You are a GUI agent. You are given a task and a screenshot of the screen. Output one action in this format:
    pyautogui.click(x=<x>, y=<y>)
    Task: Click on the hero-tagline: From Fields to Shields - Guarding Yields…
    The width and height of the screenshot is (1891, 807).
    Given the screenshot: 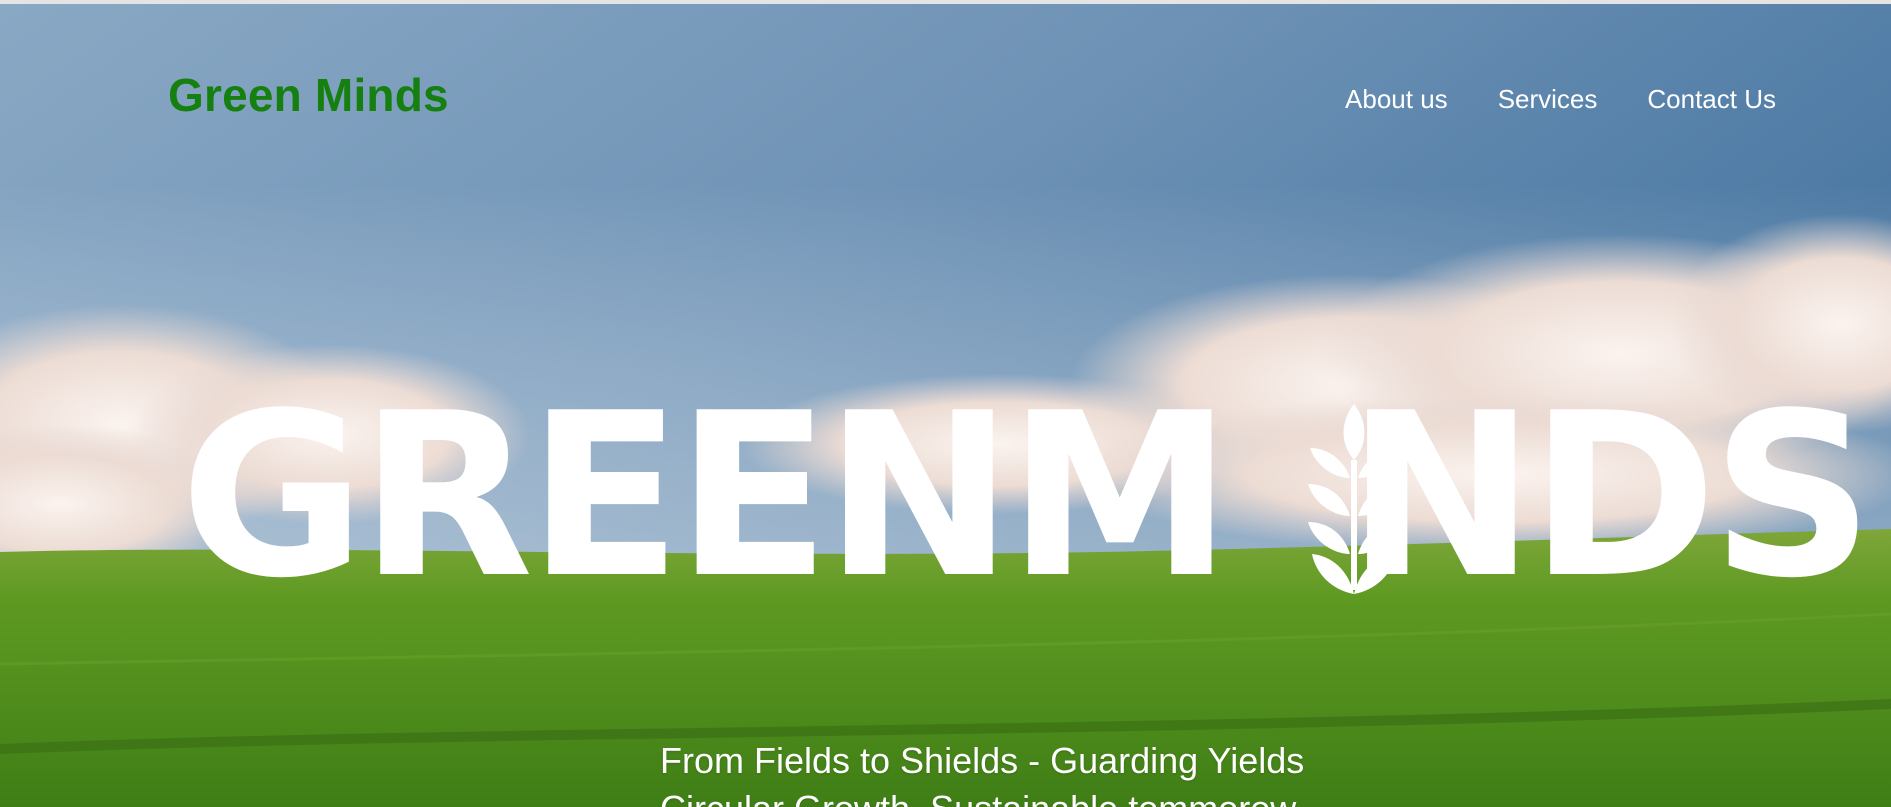 What is the action you would take?
    pyautogui.click(x=982, y=772)
    